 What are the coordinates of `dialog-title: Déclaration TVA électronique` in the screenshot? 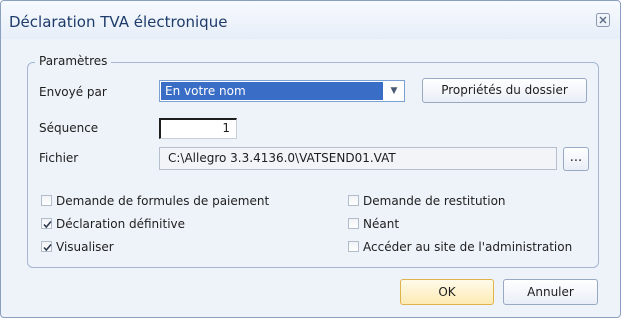 It's located at (118, 22).